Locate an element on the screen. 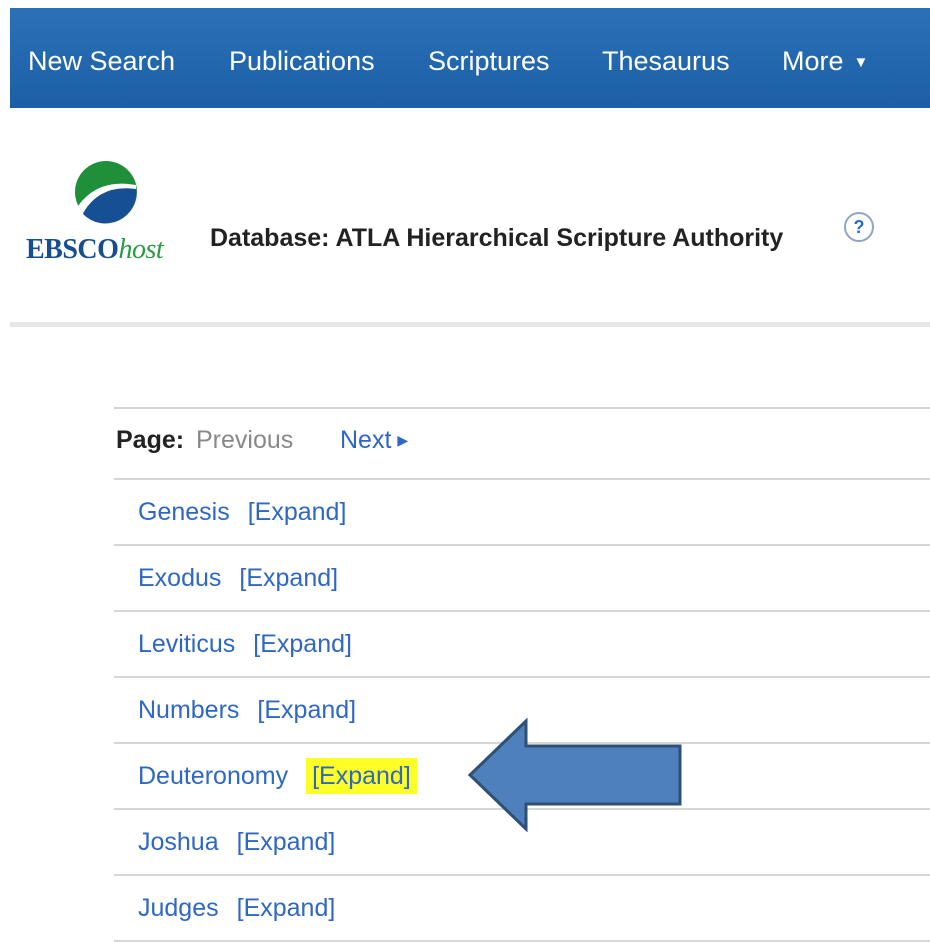  nav-scriptures: Scriptures is located at coordinates (489, 58).